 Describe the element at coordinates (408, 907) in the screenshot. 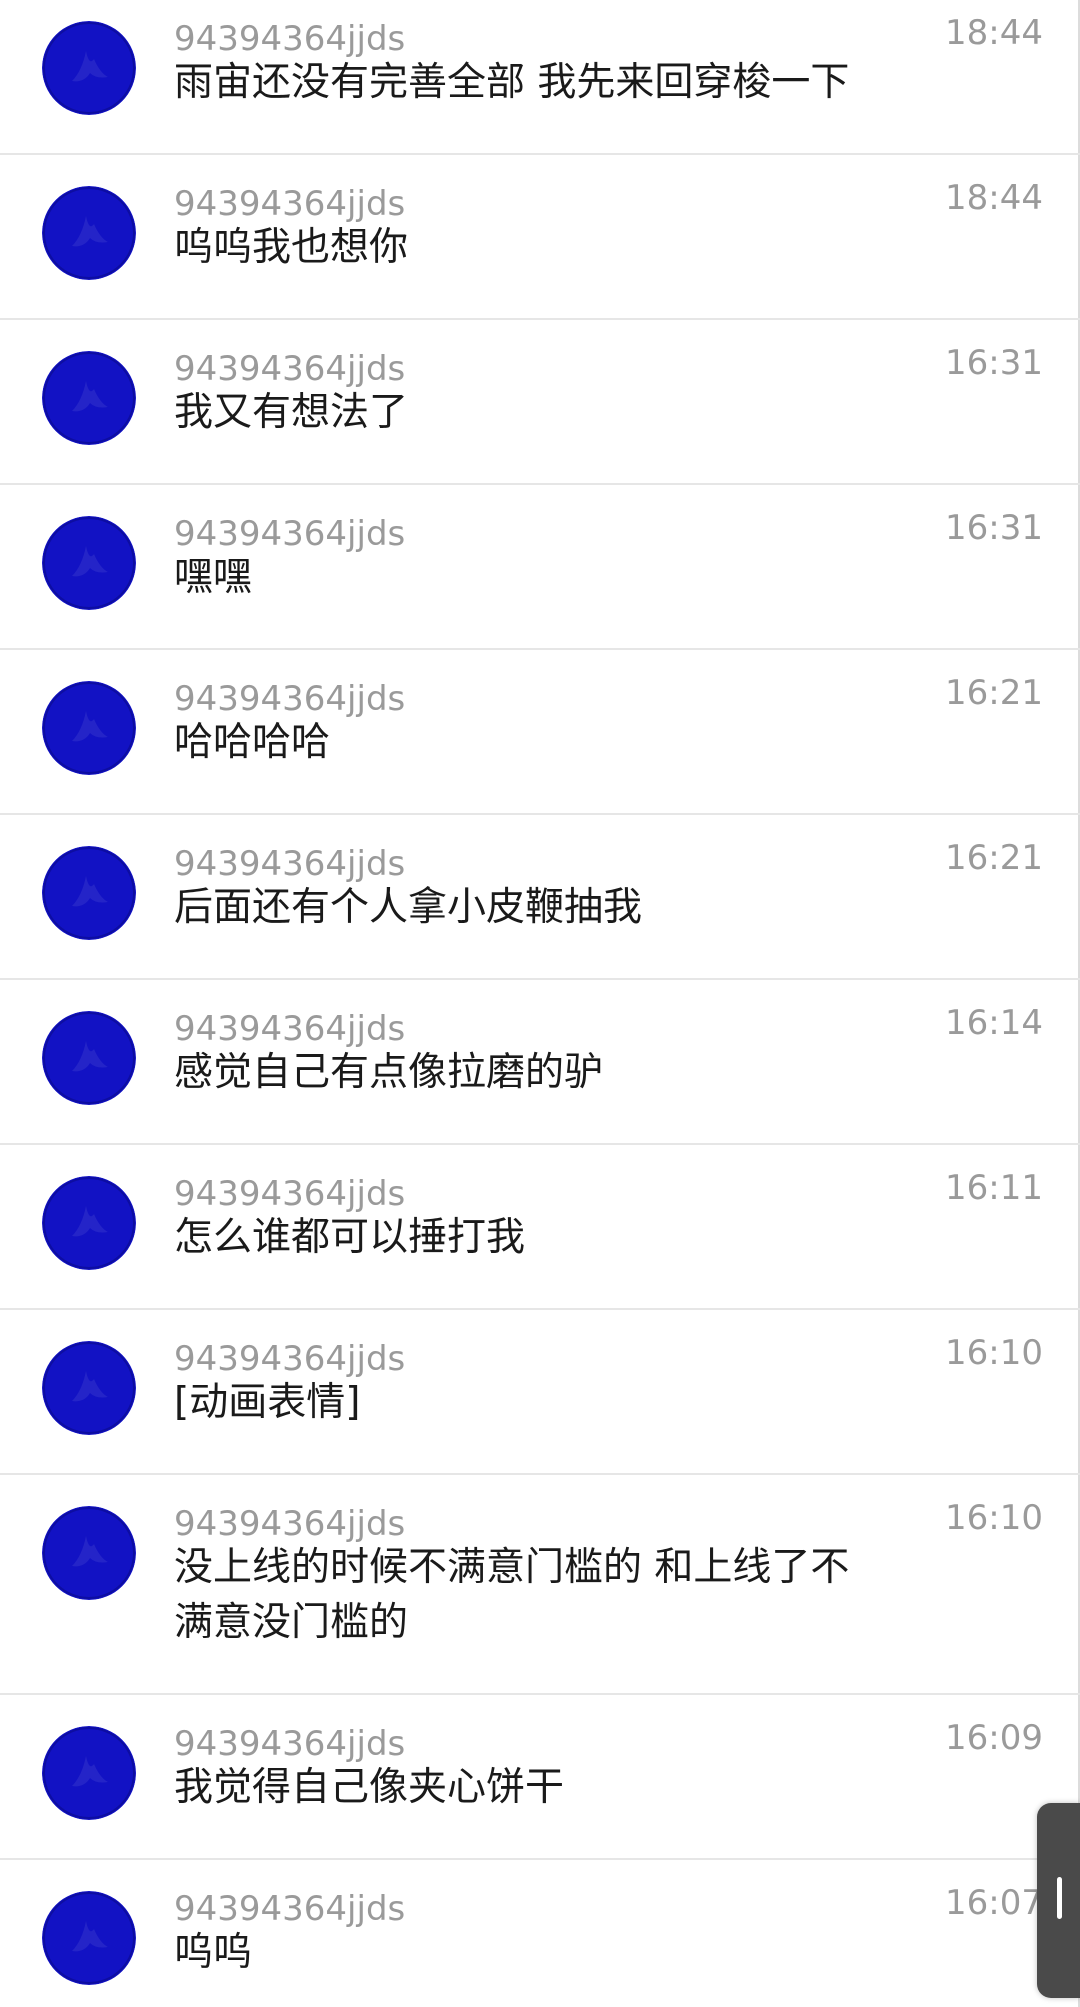

I see `message-text: 后面还有个人拿小皮鞭抽我` at that location.